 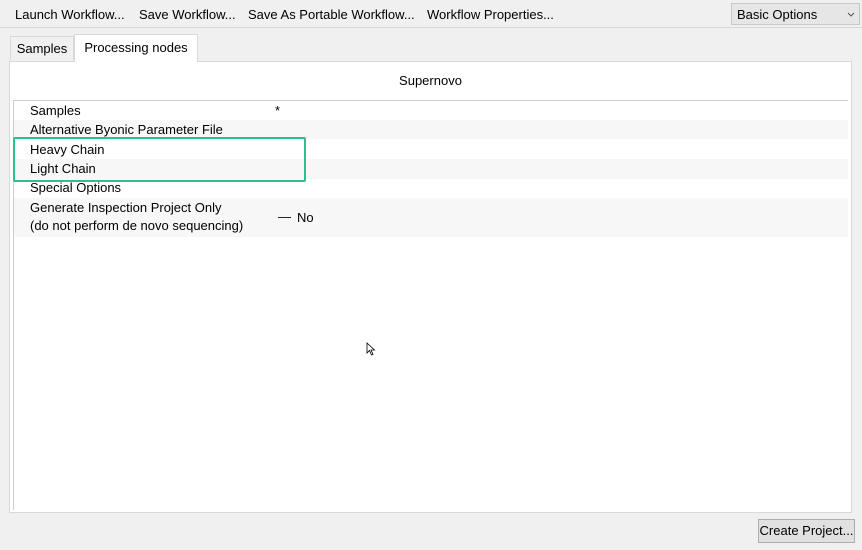 What do you see at coordinates (431, 169) in the screenshot?
I see `parameter-row-light-chain: Light Chain` at bounding box center [431, 169].